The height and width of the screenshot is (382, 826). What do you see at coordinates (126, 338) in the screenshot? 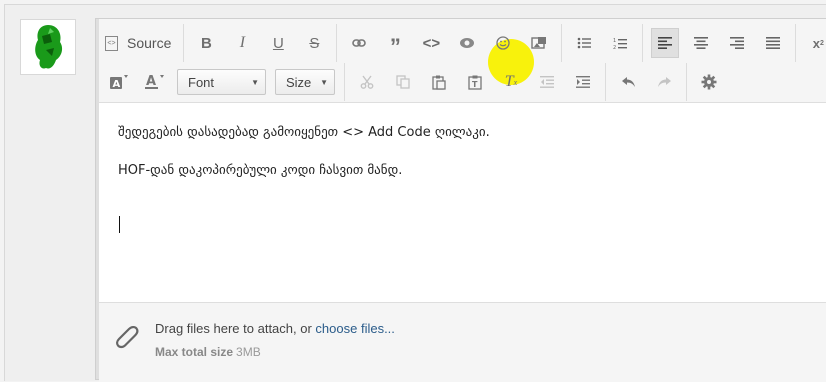
I see `paperclip-icon` at bounding box center [126, 338].